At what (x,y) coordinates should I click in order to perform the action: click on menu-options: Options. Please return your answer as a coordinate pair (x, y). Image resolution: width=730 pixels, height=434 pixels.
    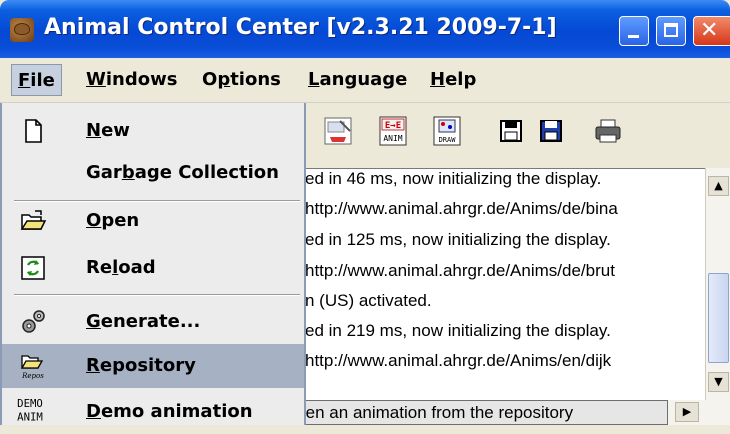
    Looking at the image, I should click on (241, 80).